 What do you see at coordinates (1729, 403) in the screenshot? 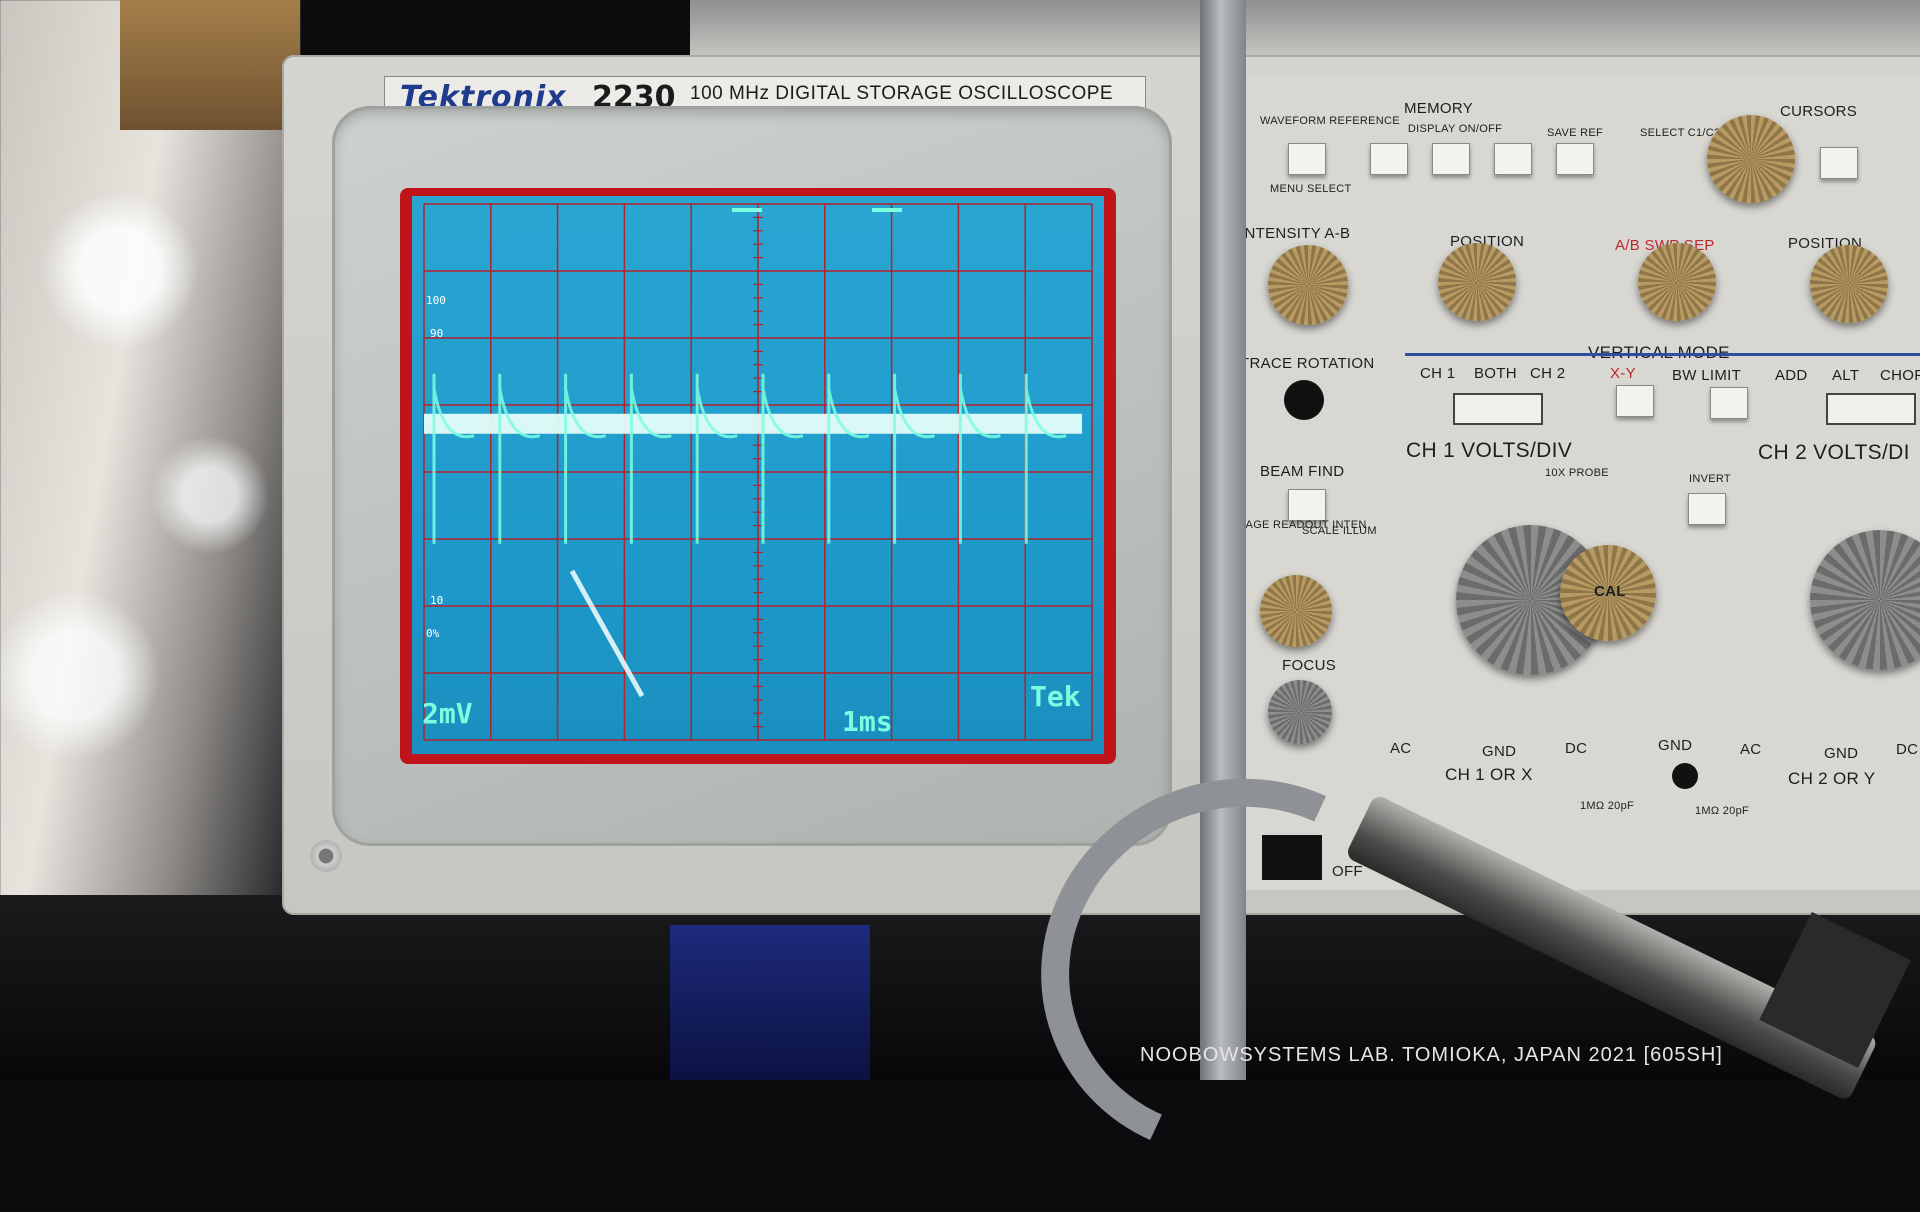
I see `bw-limit-button` at bounding box center [1729, 403].